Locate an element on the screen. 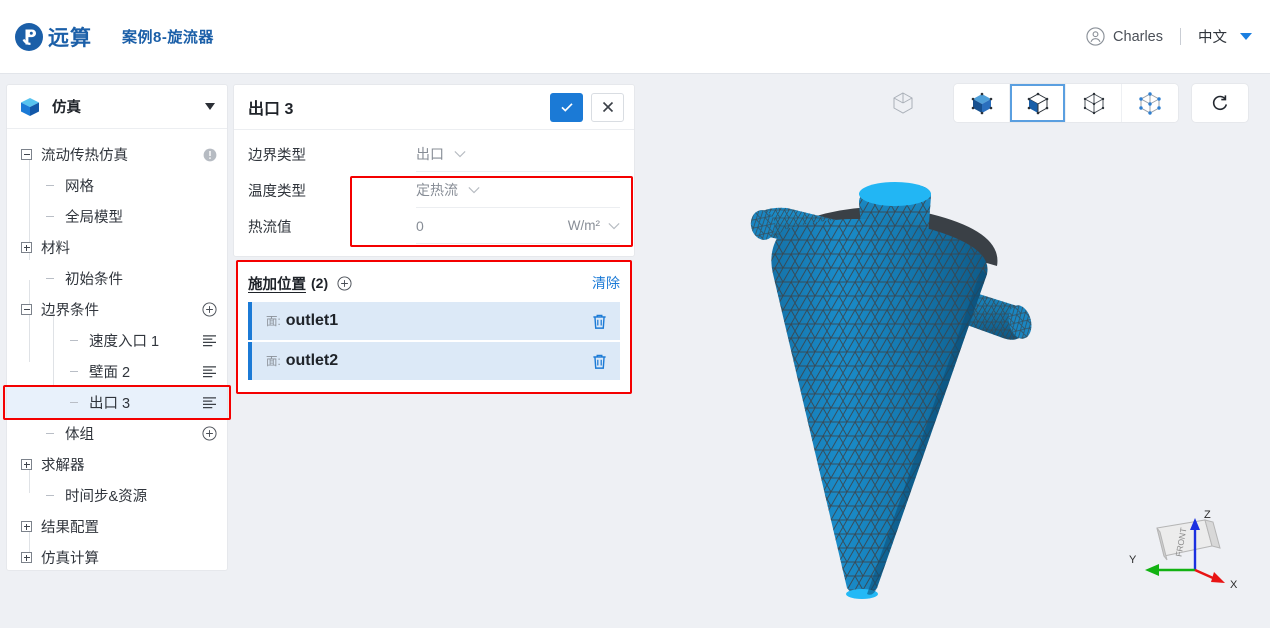  panel-title: 出口 3 is located at coordinates (271, 109).